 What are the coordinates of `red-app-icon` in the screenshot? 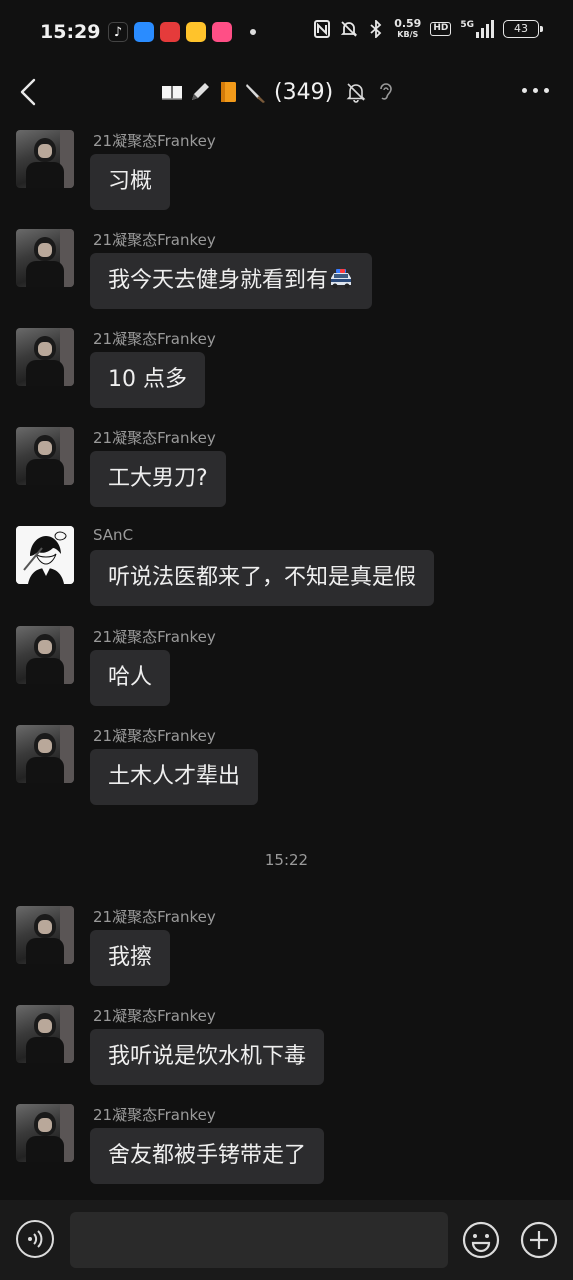 It's located at (170, 32).